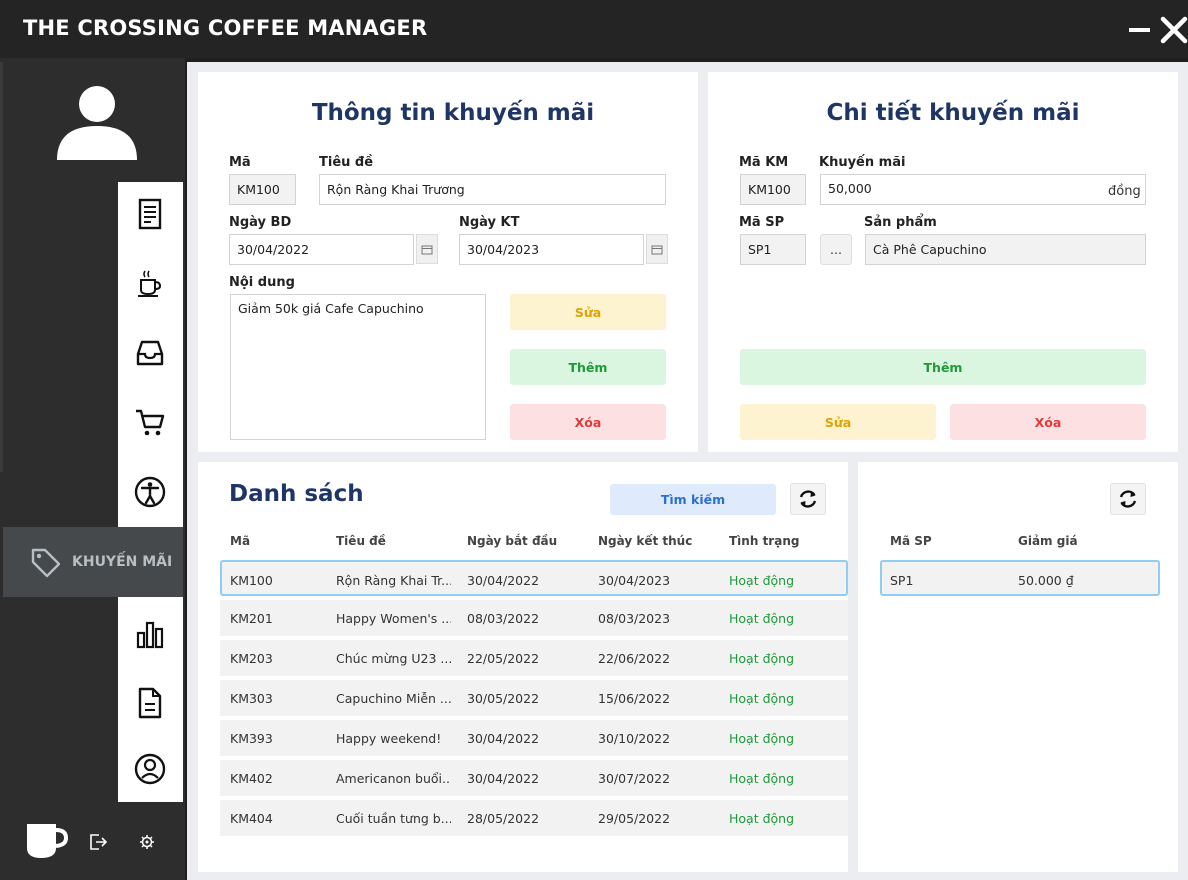 This screenshot has height=880, width=1188. I want to click on add-promo-button: Thêm, so click(588, 367).